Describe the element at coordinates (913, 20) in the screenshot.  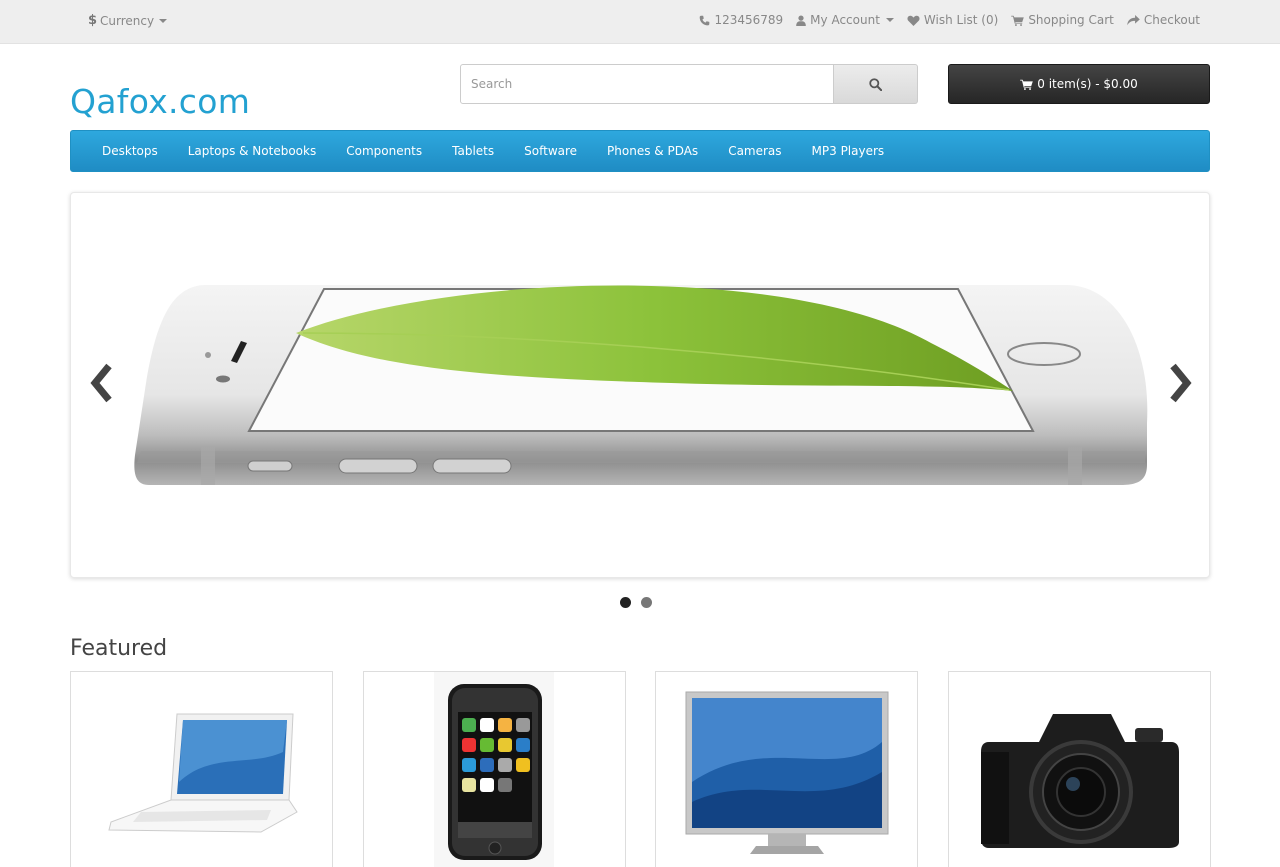
I see `heart-icon` at that location.